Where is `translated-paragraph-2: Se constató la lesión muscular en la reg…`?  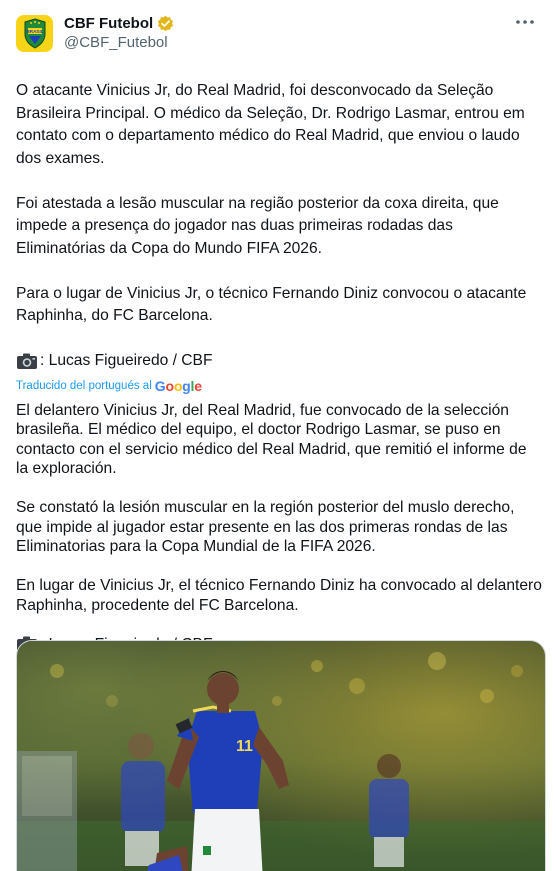 translated-paragraph-2: Se constató la lesión muscular en la reg… is located at coordinates (265, 527).